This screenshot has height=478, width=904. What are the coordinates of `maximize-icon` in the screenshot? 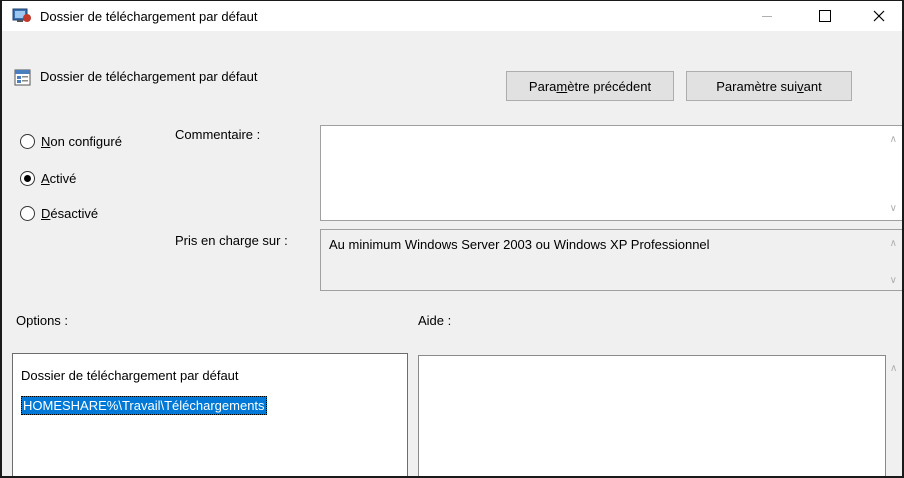 It's located at (825, 16).